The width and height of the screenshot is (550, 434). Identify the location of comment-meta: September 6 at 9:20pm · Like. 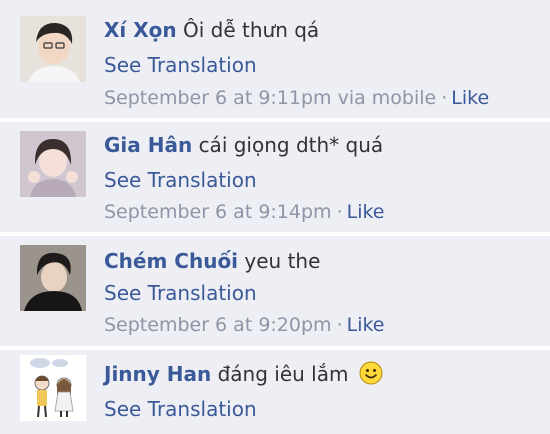
(244, 325).